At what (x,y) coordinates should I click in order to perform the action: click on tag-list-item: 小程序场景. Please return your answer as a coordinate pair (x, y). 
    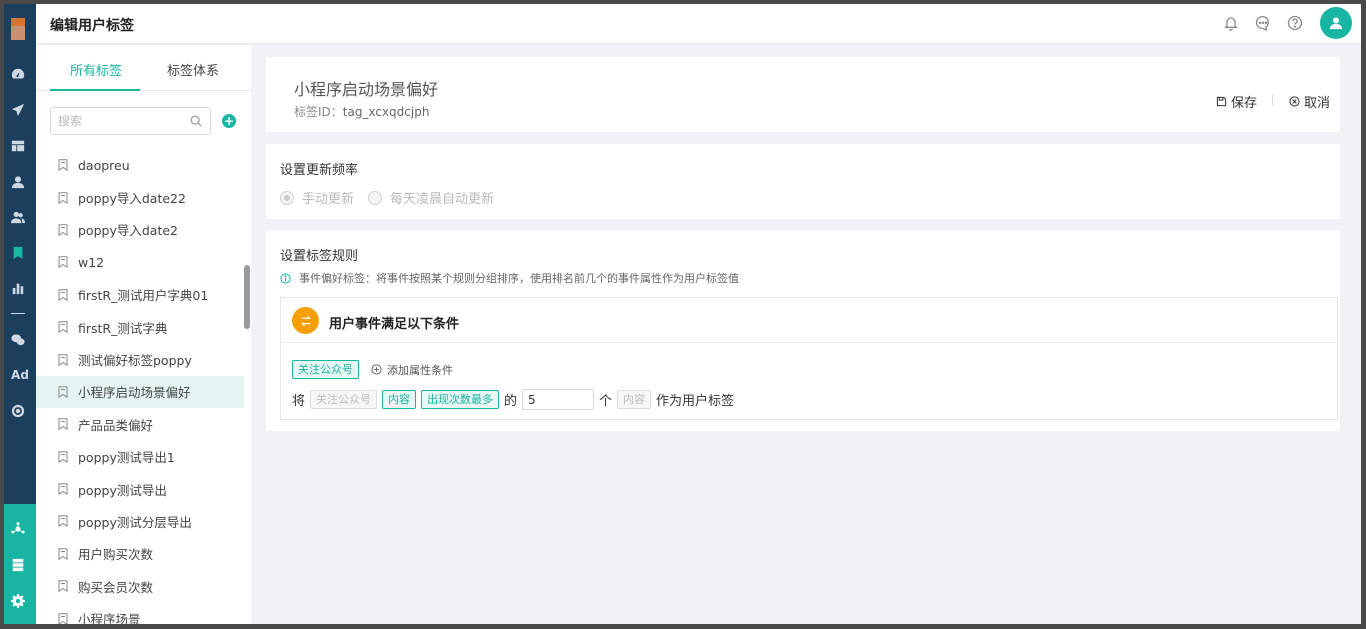
    Looking at the image, I should click on (140, 613).